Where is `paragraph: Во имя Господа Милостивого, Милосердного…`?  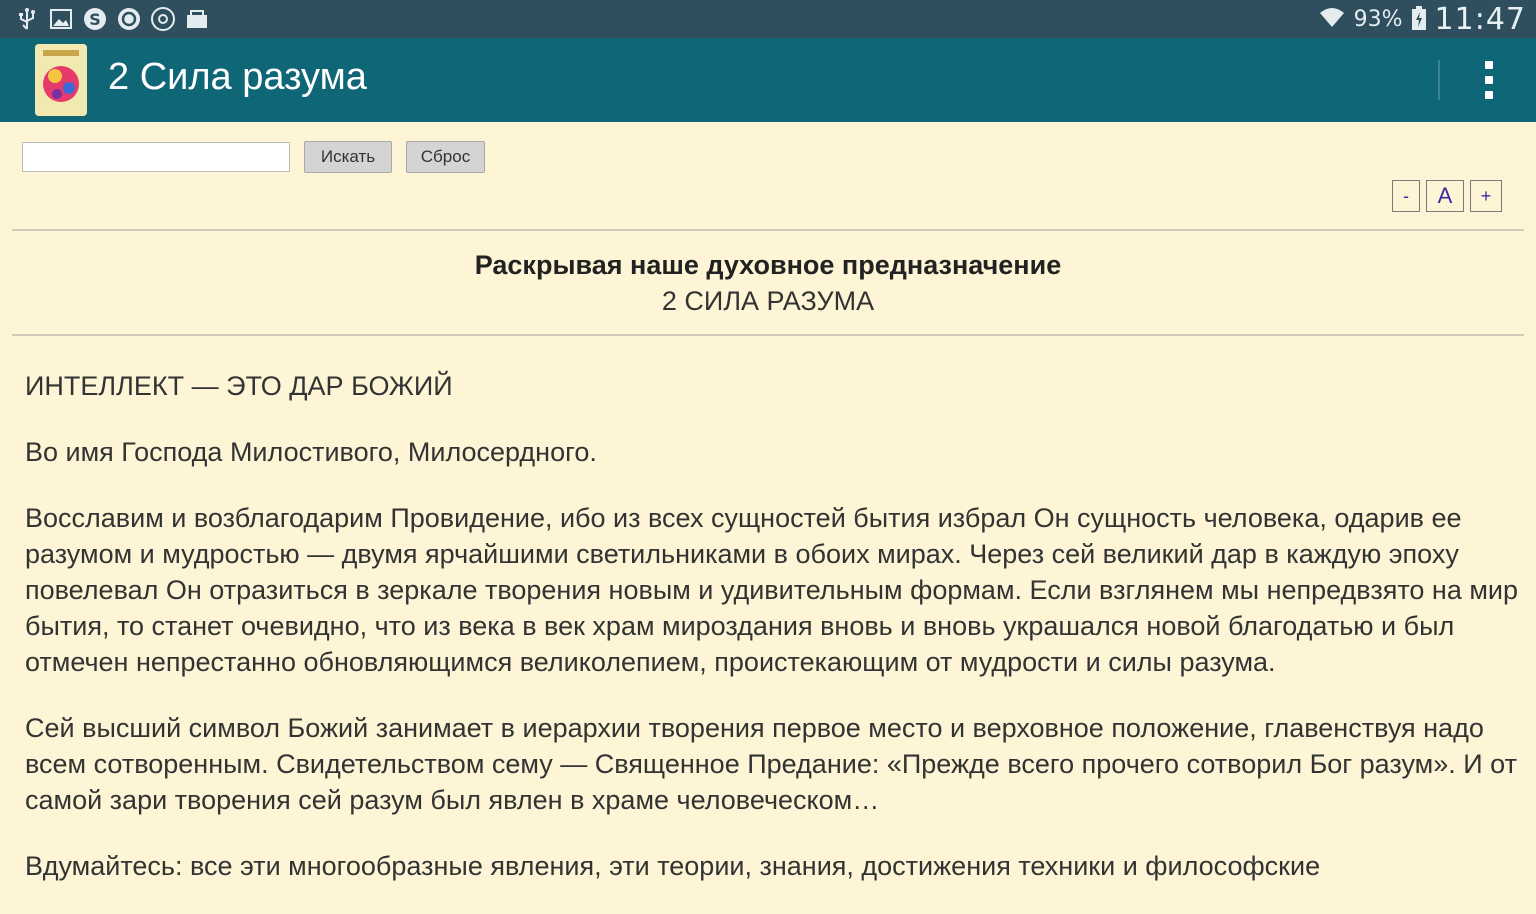 paragraph: Во имя Господа Милостивого, Милосердного… is located at coordinates (311, 452).